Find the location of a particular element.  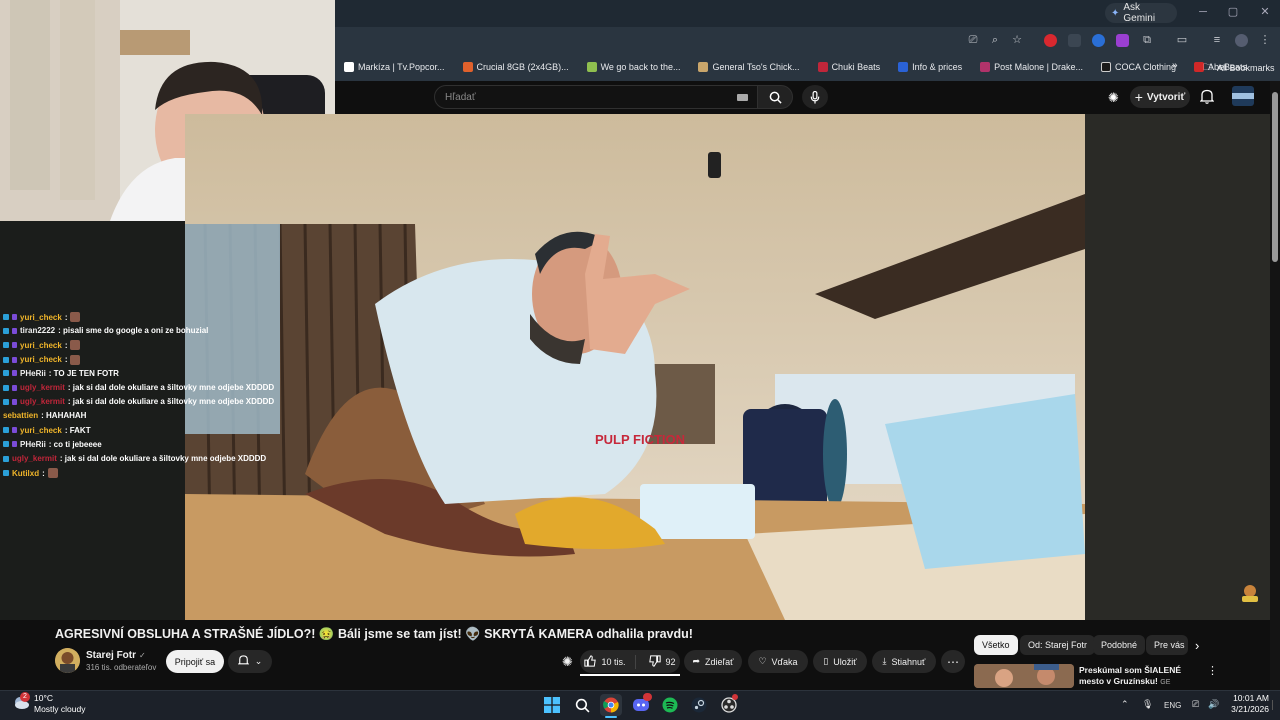

keyboard-icon is located at coordinates (742, 97).